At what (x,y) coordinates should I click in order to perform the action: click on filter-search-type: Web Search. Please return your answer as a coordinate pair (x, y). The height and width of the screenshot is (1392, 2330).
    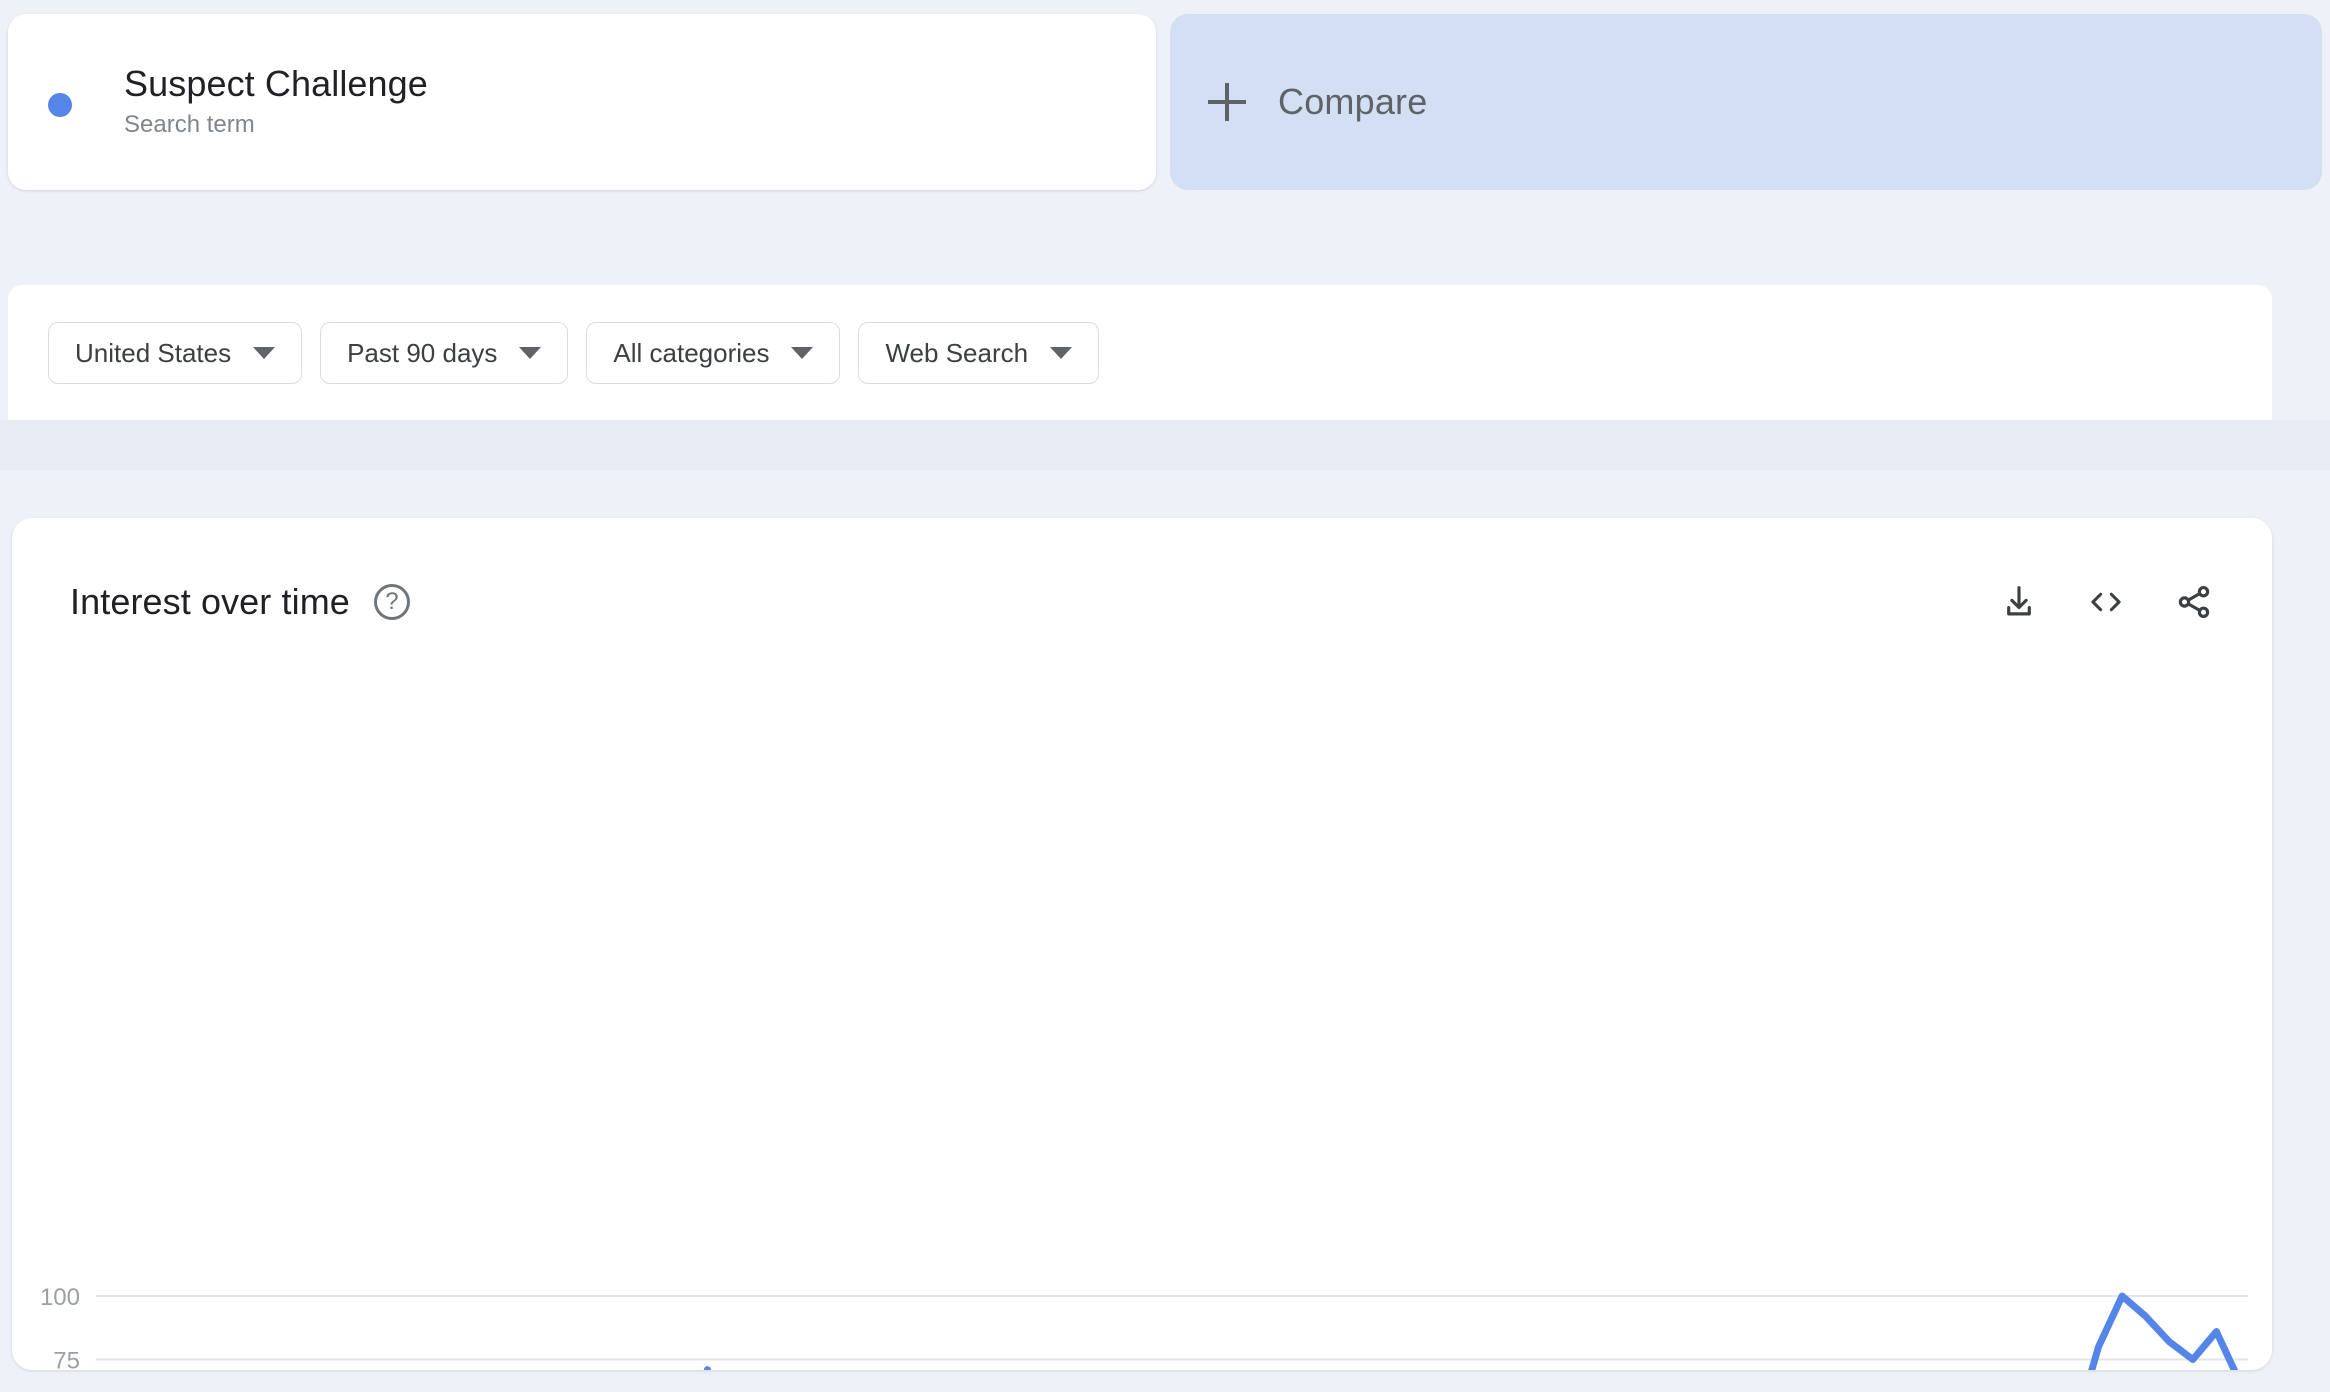
    Looking at the image, I should click on (979, 352).